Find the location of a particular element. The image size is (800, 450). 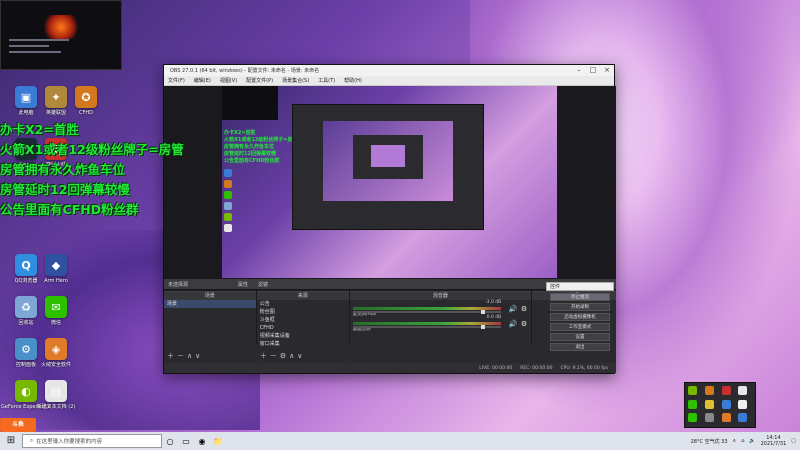

usb-tray-icon is located at coordinates (743, 390).